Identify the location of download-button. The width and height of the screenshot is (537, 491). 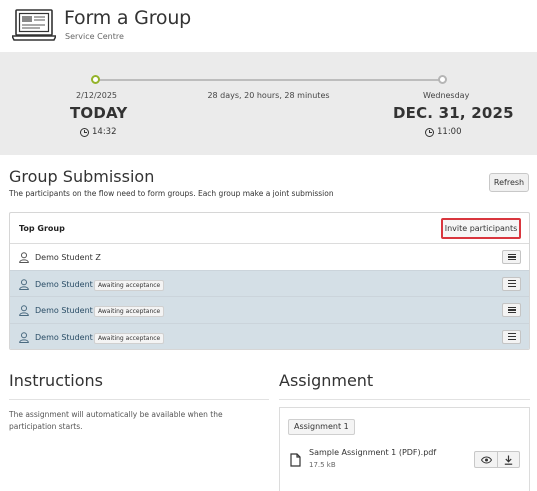
(508, 459).